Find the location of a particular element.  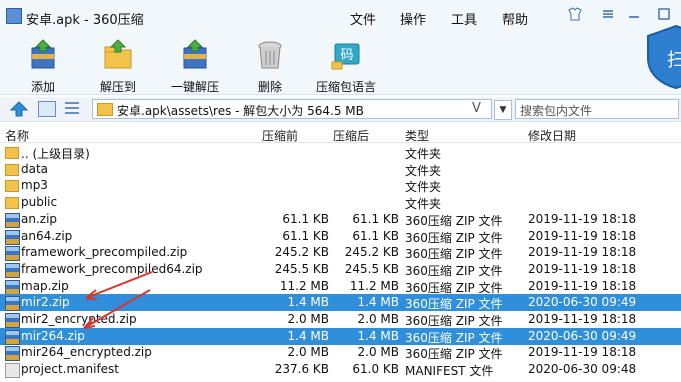

menu-icon is located at coordinates (608, 14).